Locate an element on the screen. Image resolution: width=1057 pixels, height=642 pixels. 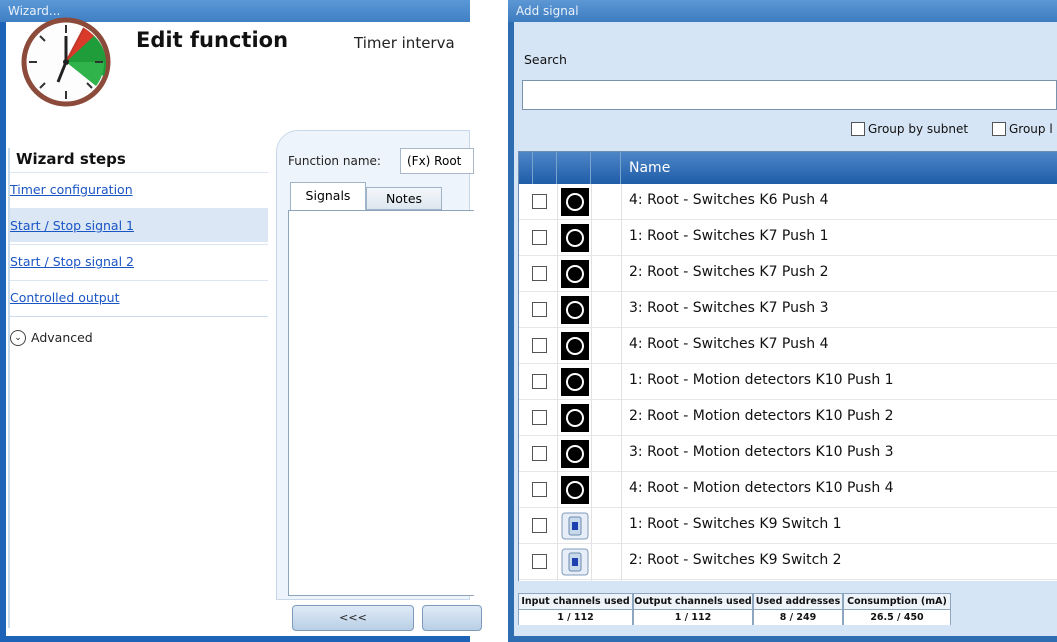
footer-value: 26.5 / 450 is located at coordinates (897, 617).